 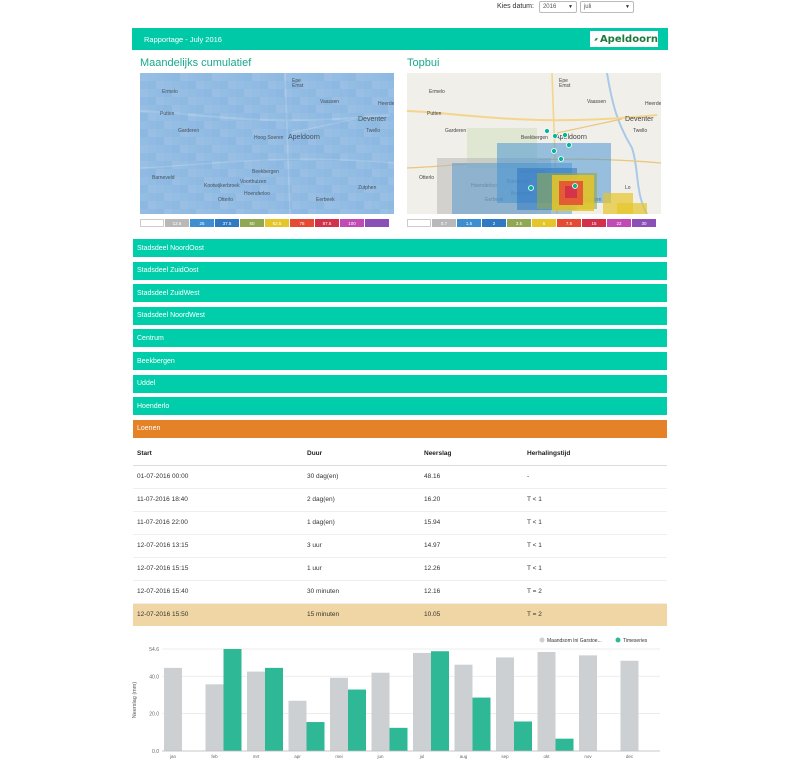 I want to click on table-row: 12-07-2016 15:15 1 uur 12.26 T < 1, so click(x=400, y=568).